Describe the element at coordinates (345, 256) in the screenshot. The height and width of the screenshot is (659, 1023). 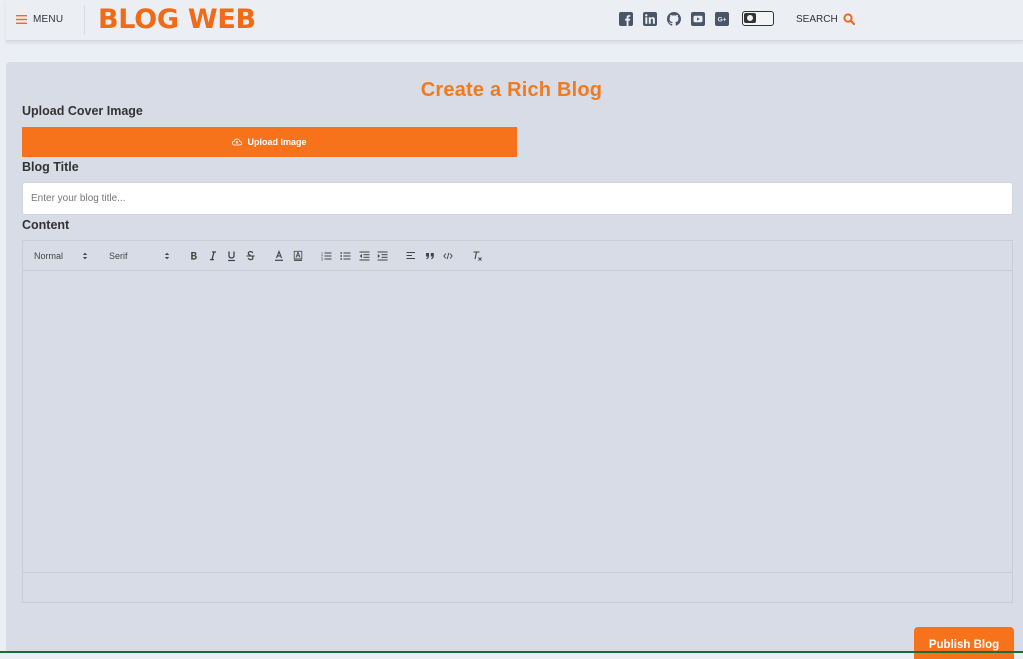
I see `bullet-list-icon` at that location.